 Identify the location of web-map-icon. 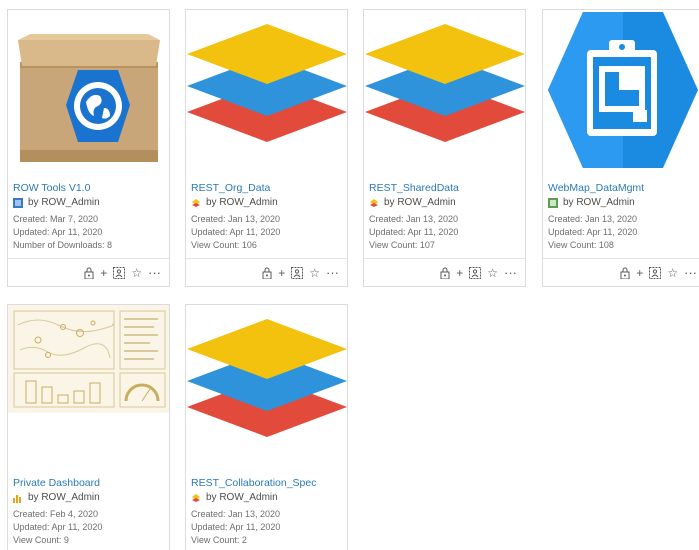
(553, 202).